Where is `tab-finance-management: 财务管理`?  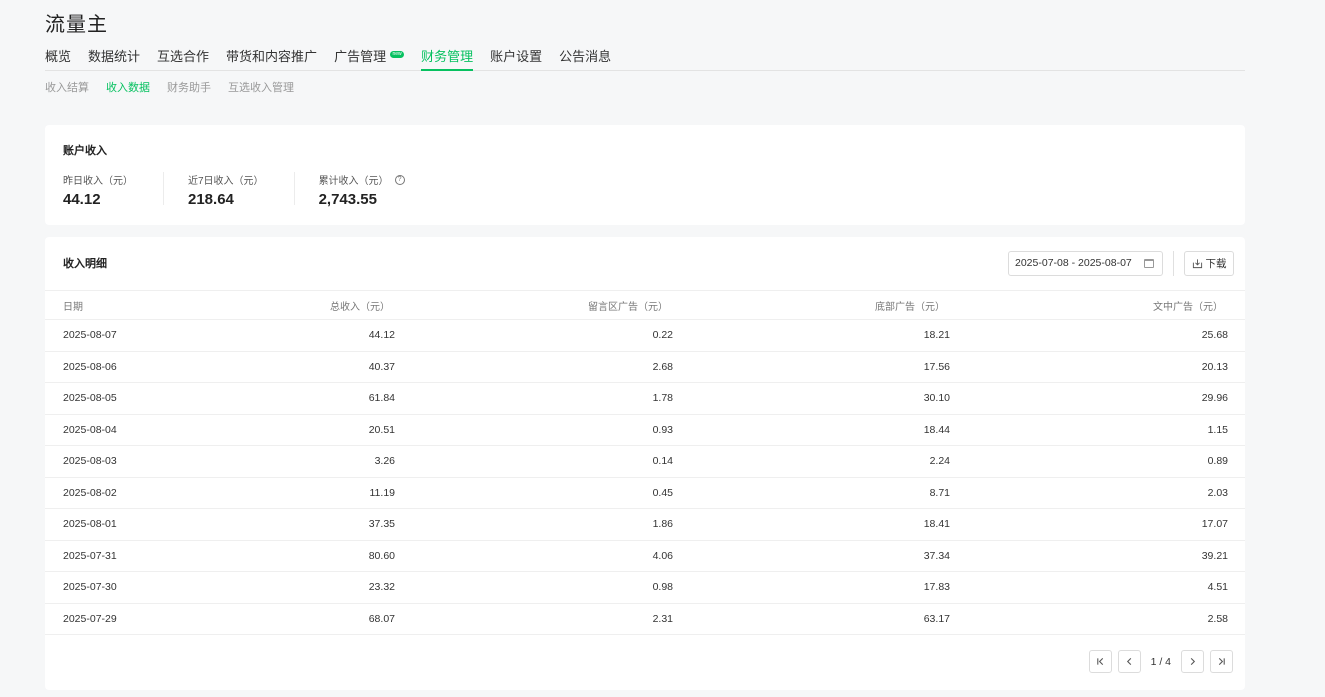
tab-finance-management: 财务管理 is located at coordinates (447, 60).